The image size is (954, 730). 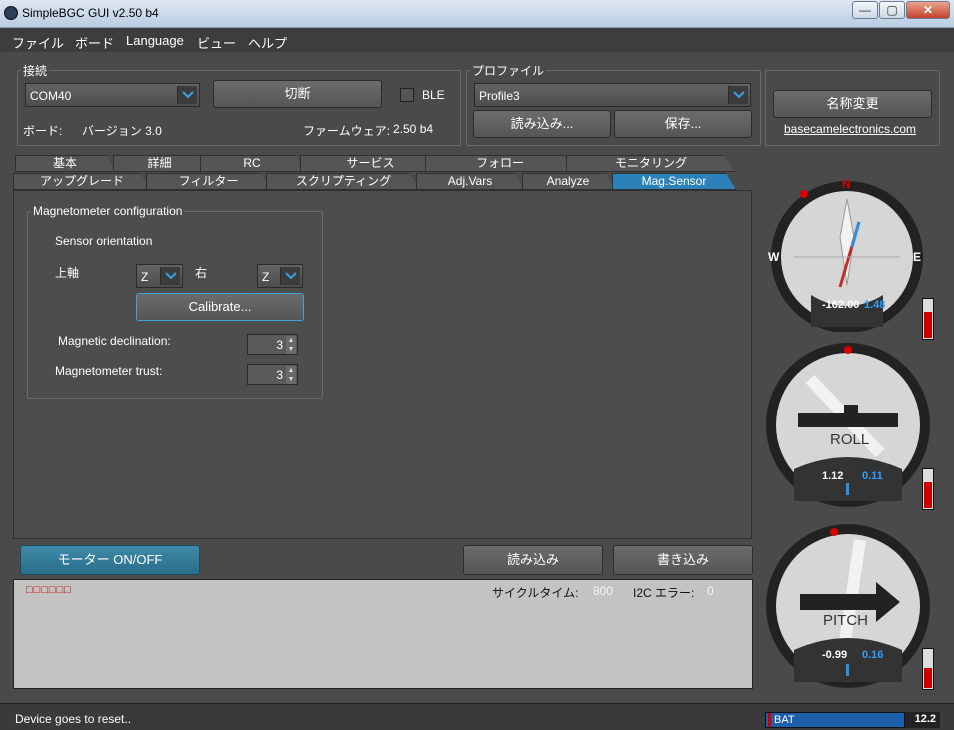 I want to click on compass-level-bar, so click(x=928, y=319).